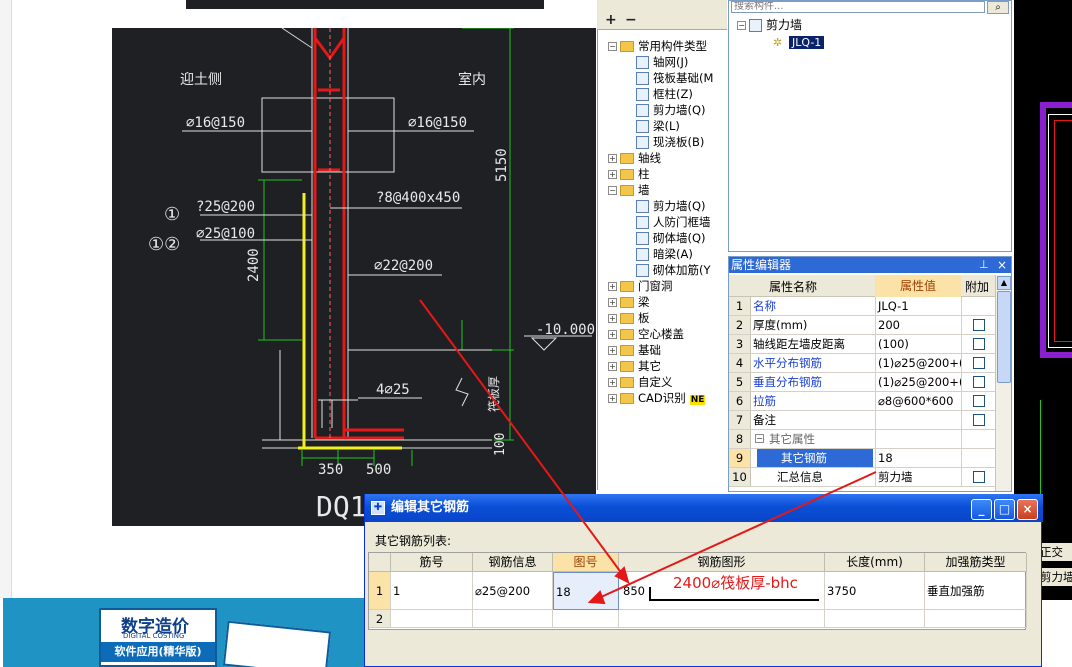 This screenshot has height=667, width=1072. What do you see at coordinates (629, 174) in the screenshot?
I see `tree-item: + 柱` at bounding box center [629, 174].